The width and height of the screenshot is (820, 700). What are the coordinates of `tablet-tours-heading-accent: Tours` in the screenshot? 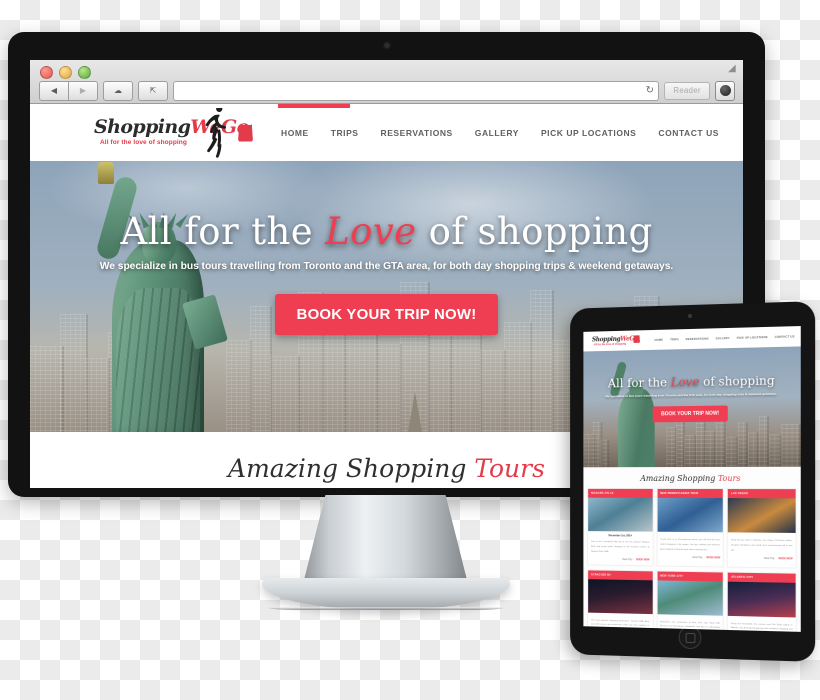 It's located at (729, 478).